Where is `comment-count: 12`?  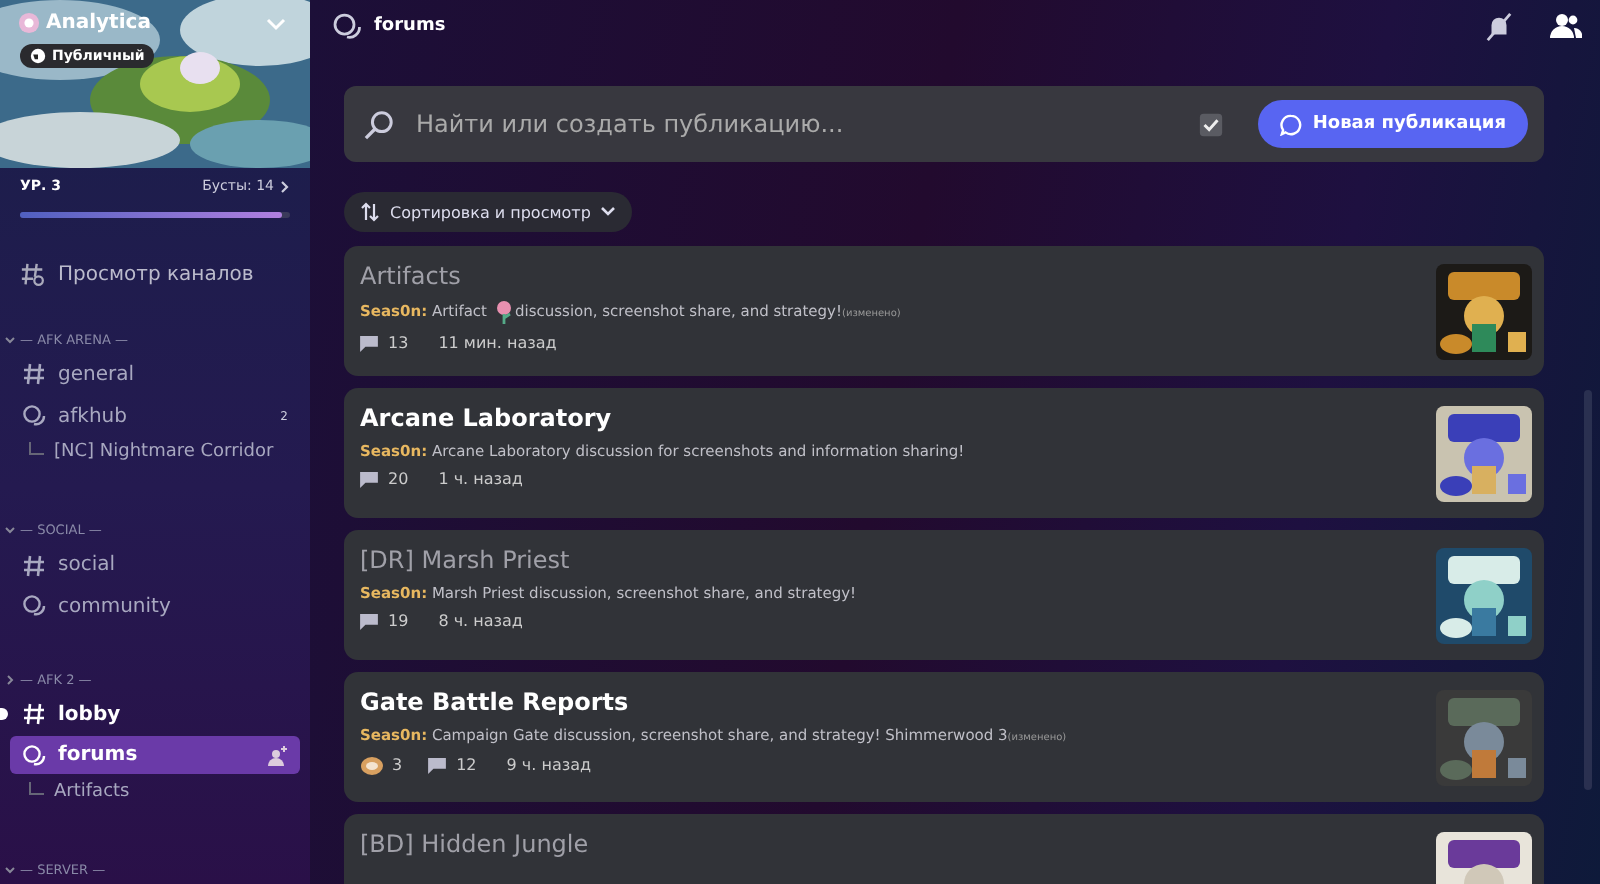
comment-count: 12 is located at coordinates (466, 765).